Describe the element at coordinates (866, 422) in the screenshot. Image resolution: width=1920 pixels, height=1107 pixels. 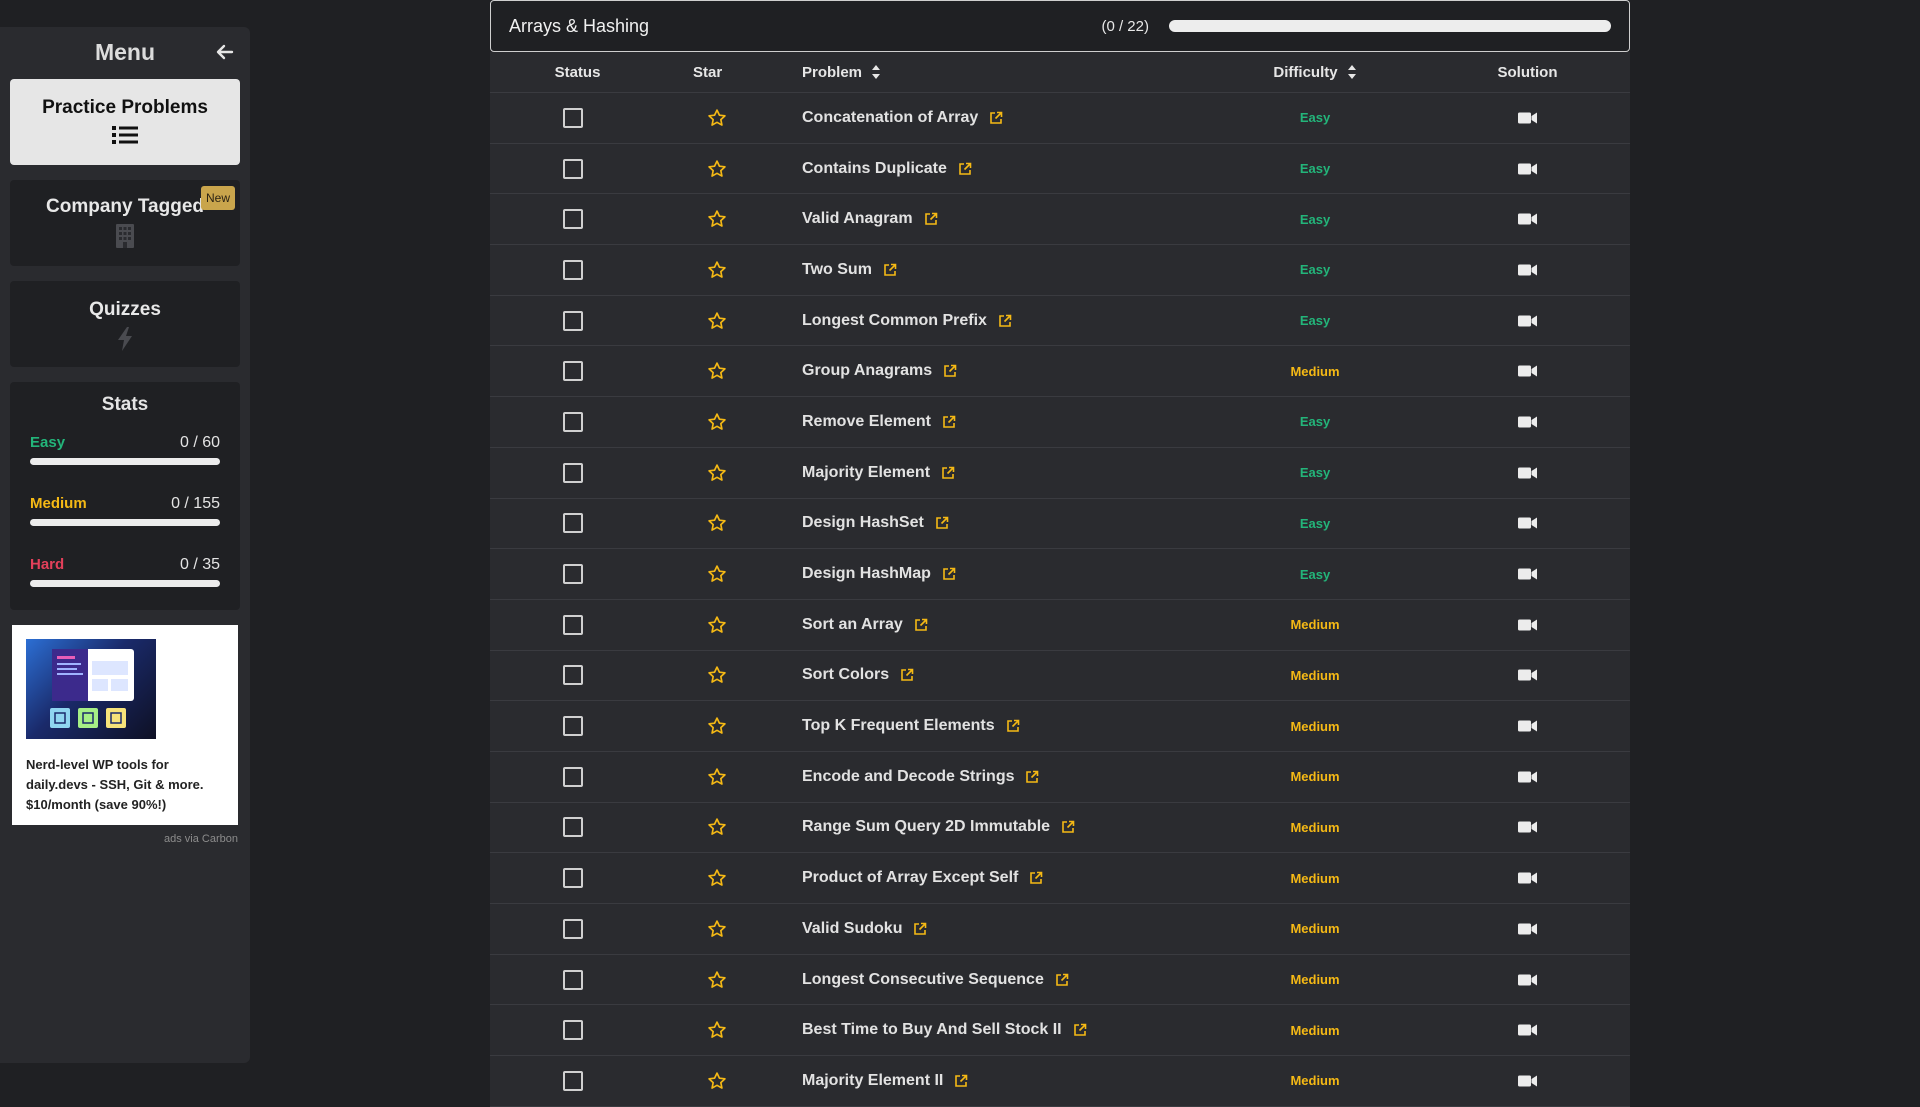
I see `problem-link: Remove Element` at that location.